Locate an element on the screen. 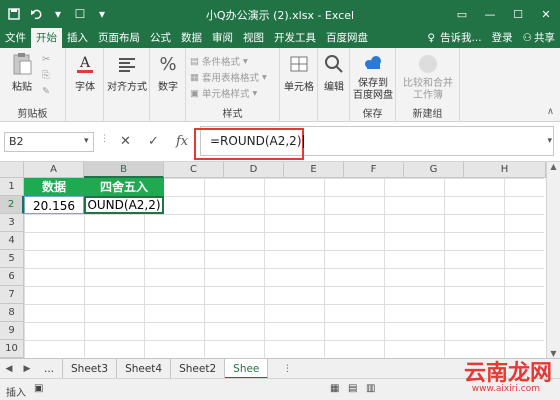 This screenshot has width=560, height=400. compare-merge-button: 比较和合并 工作簿 is located at coordinates (428, 77).